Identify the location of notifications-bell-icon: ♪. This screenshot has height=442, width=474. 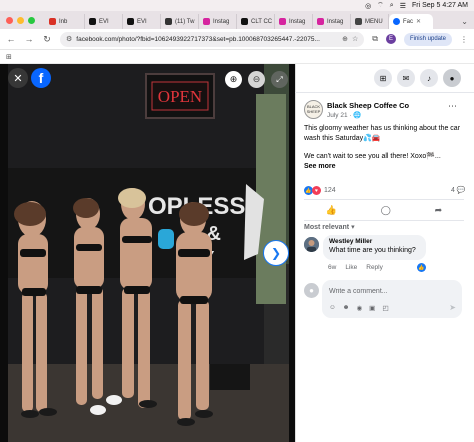
(429, 78).